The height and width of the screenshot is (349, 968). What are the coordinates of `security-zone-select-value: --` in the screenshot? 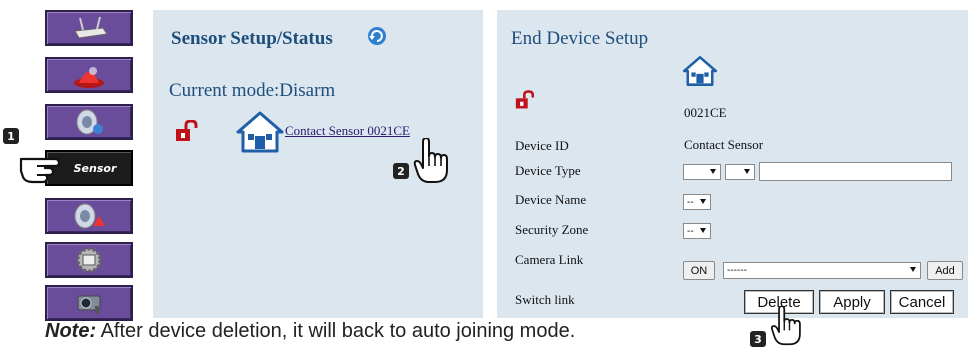 It's located at (690, 231).